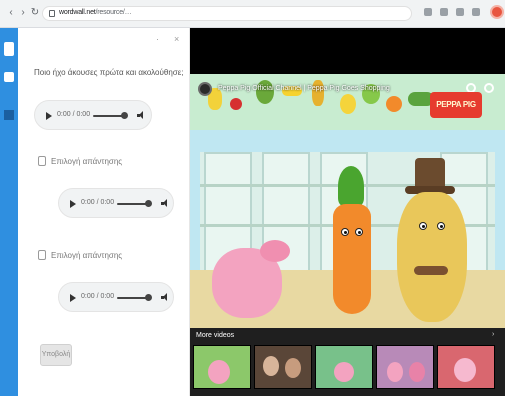 This screenshot has height=396, width=505. Describe the element at coordinates (109, 72) in the screenshot. I see `question-title: Ποιο ήχο άκουσες πρώτα και ακολούθησε;` at that location.